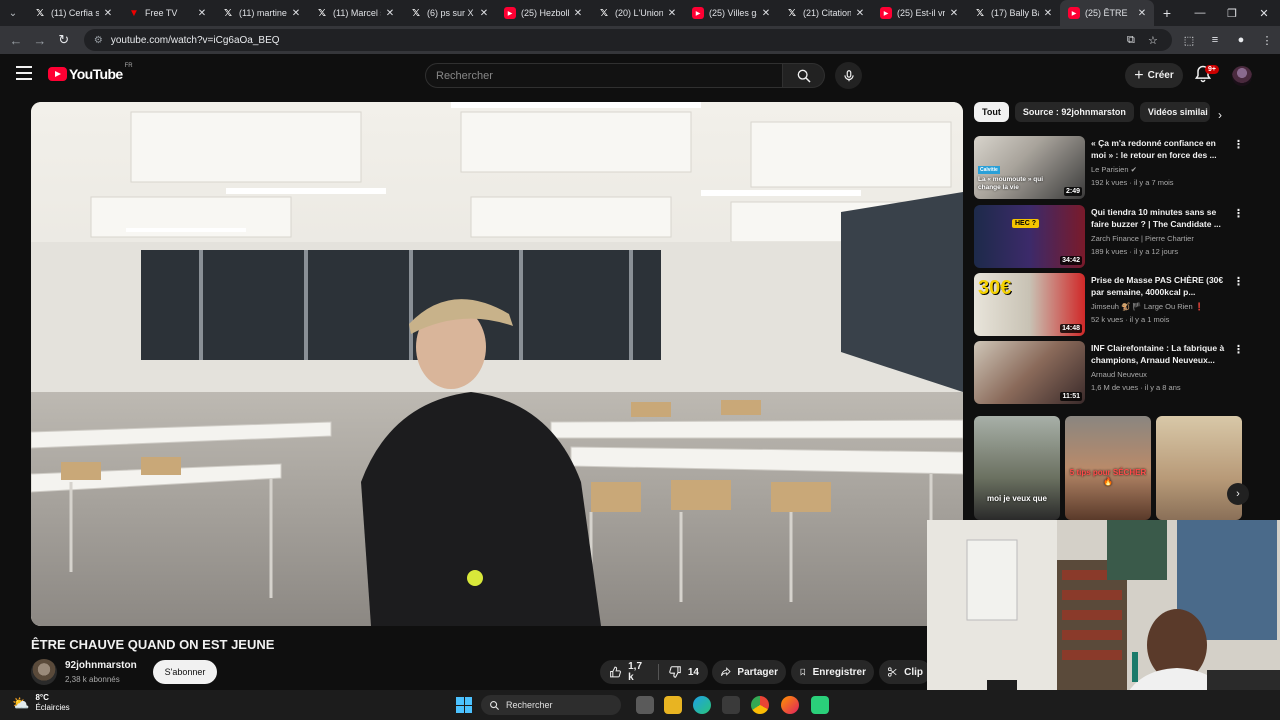 Image resolution: width=1280 pixels, height=720 pixels. What do you see at coordinates (44, 672) in the screenshot?
I see `channel-avatar` at bounding box center [44, 672].